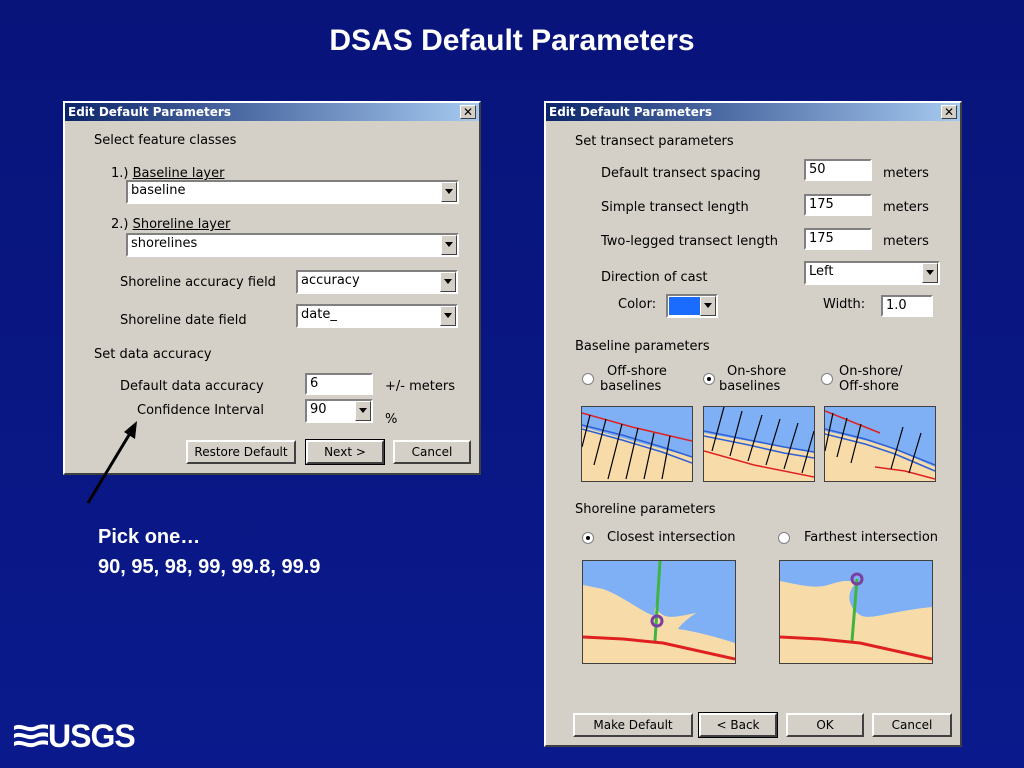  What do you see at coordinates (654, 141) in the screenshot?
I see `section-set-transect-parameters: Set transect parameters` at bounding box center [654, 141].